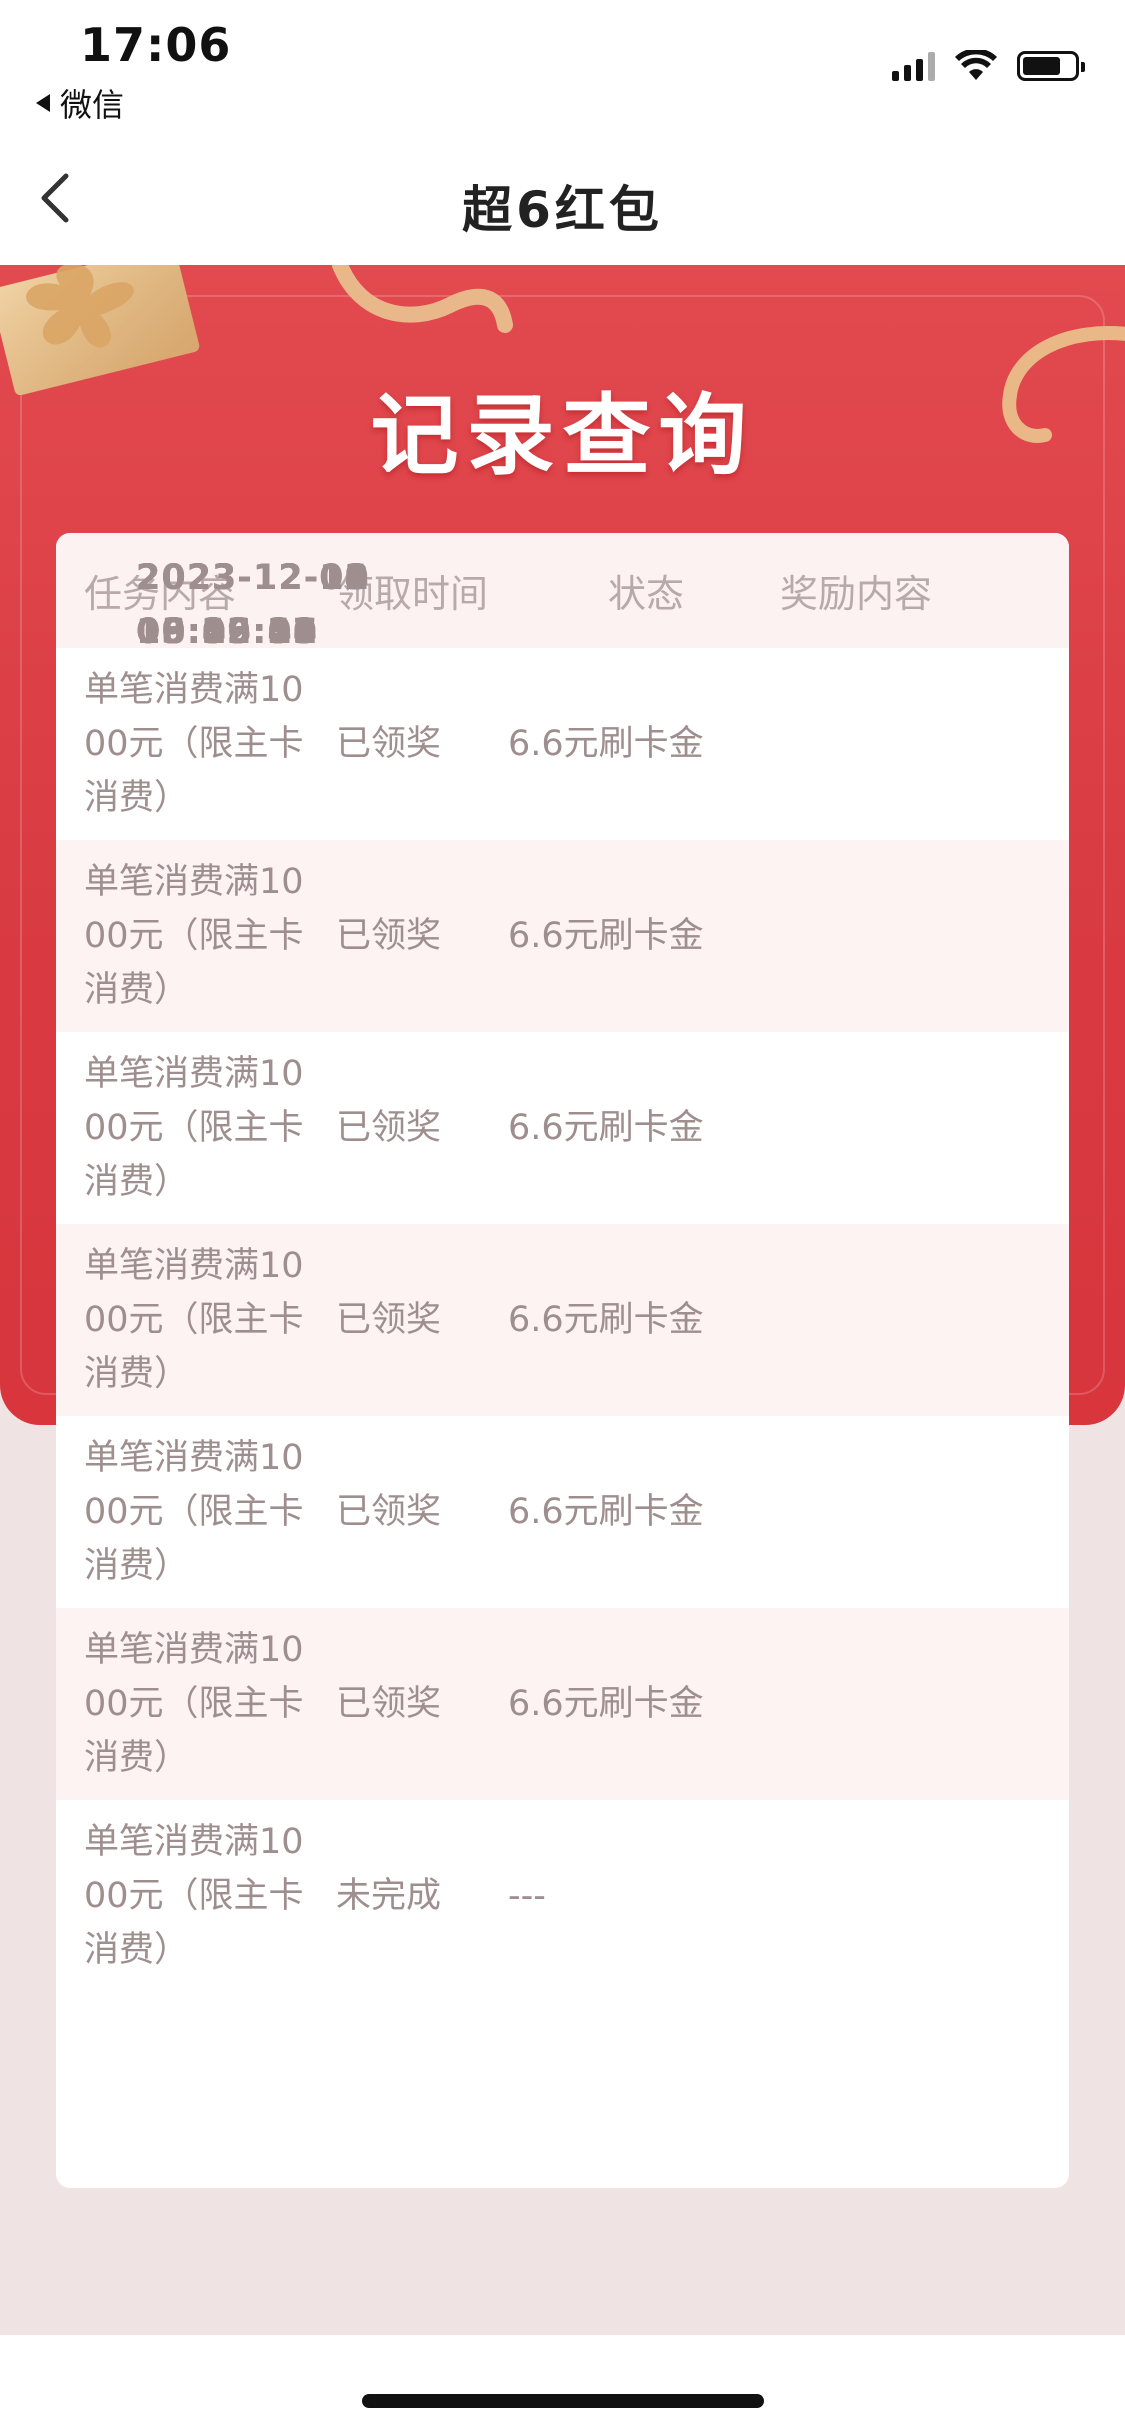 The width and height of the screenshot is (1125, 2436). I want to click on status-time: 17:06, so click(156, 45).